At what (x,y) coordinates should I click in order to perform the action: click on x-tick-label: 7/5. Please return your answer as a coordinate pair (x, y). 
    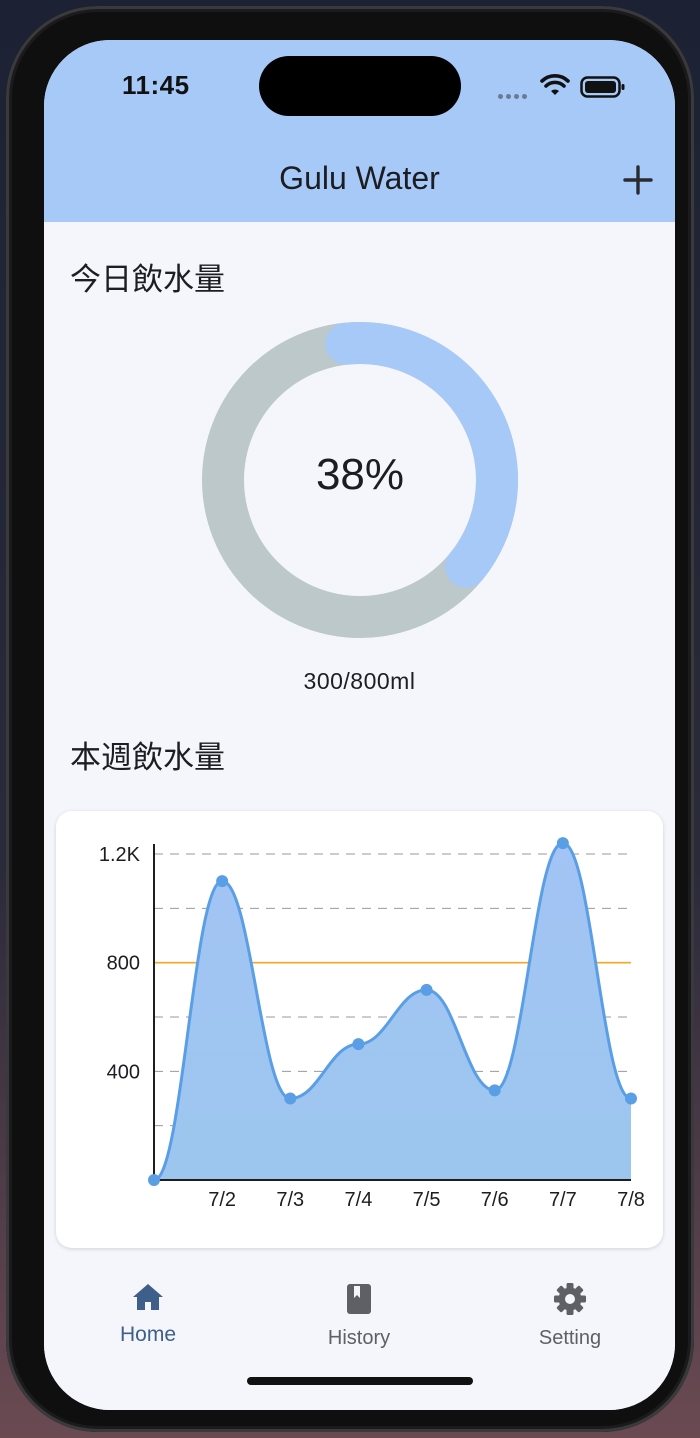
    Looking at the image, I should click on (427, 1200).